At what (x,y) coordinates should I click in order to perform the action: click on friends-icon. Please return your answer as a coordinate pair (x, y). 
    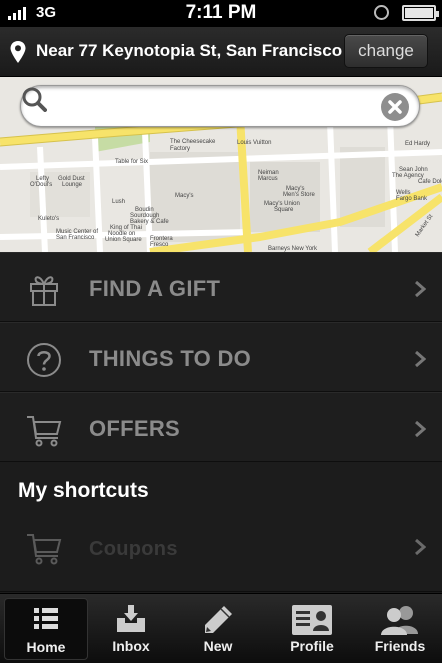
    Looking at the image, I should click on (399, 620).